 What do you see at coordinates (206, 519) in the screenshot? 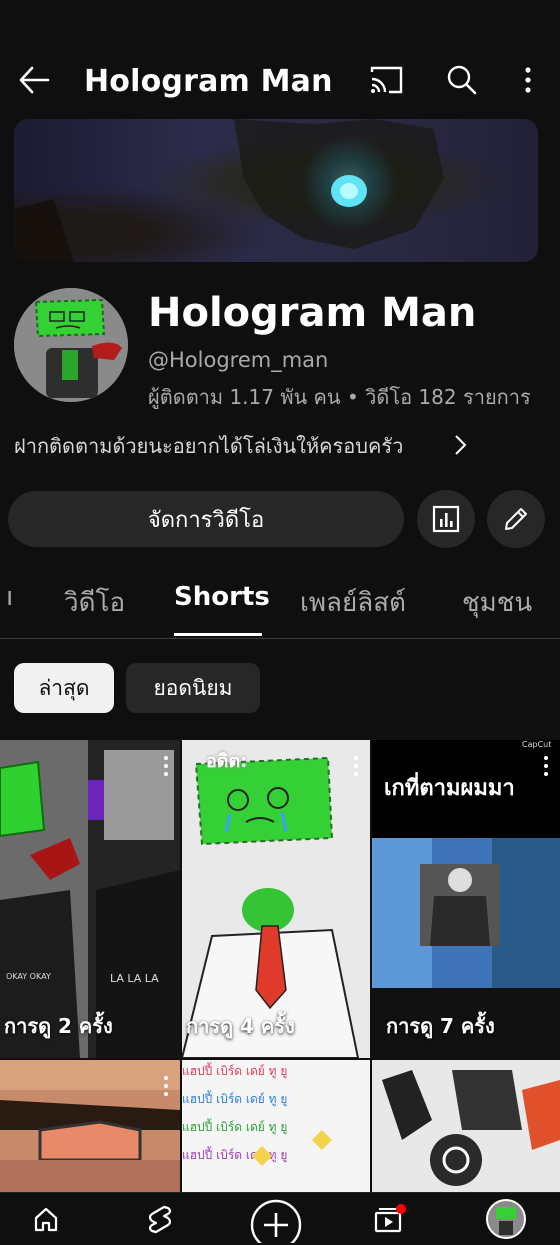
I see `manage-videos-button: จัดการวิดีโอ` at bounding box center [206, 519].